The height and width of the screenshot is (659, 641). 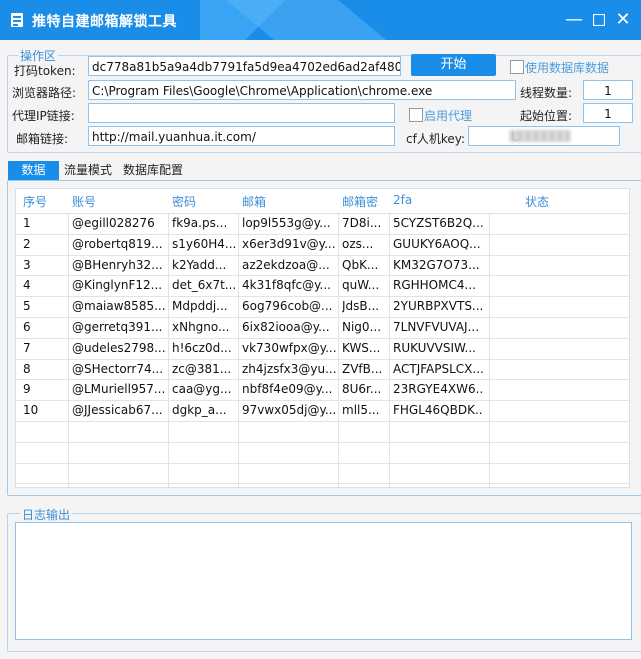 What do you see at coordinates (17, 20) in the screenshot?
I see `app-icon` at bounding box center [17, 20].